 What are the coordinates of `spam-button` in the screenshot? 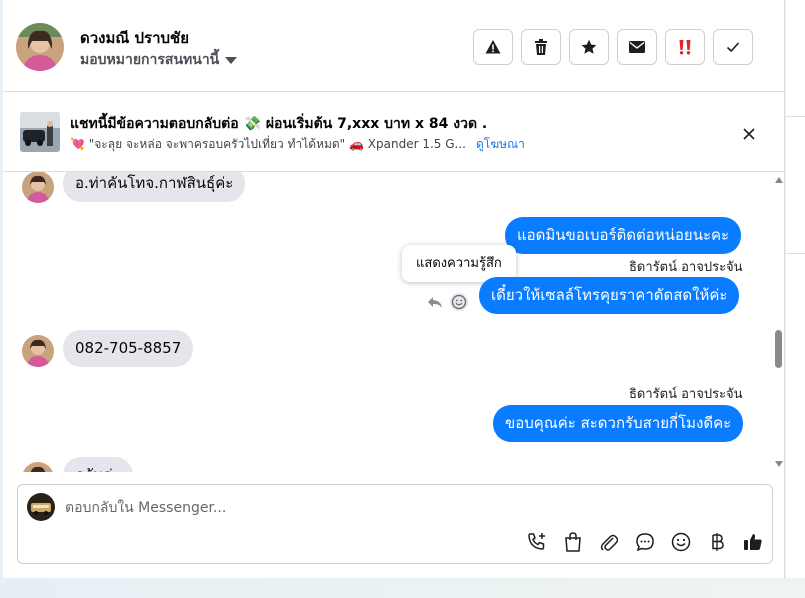 It's located at (685, 47).